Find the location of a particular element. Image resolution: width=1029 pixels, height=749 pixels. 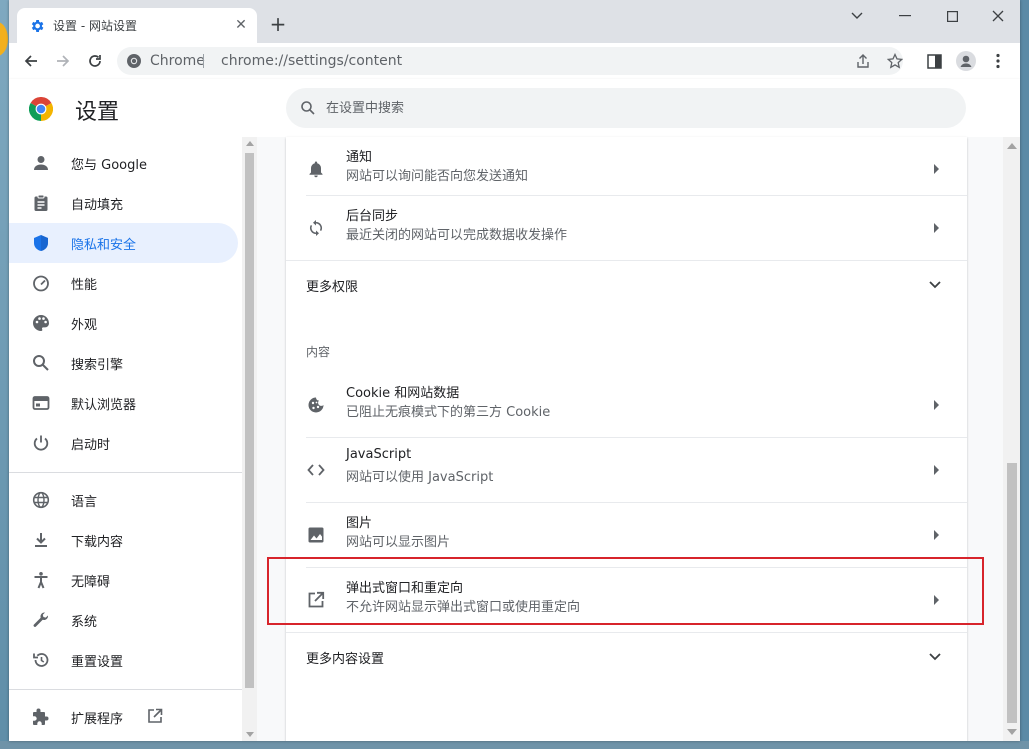

bell-icon is located at coordinates (316, 169).